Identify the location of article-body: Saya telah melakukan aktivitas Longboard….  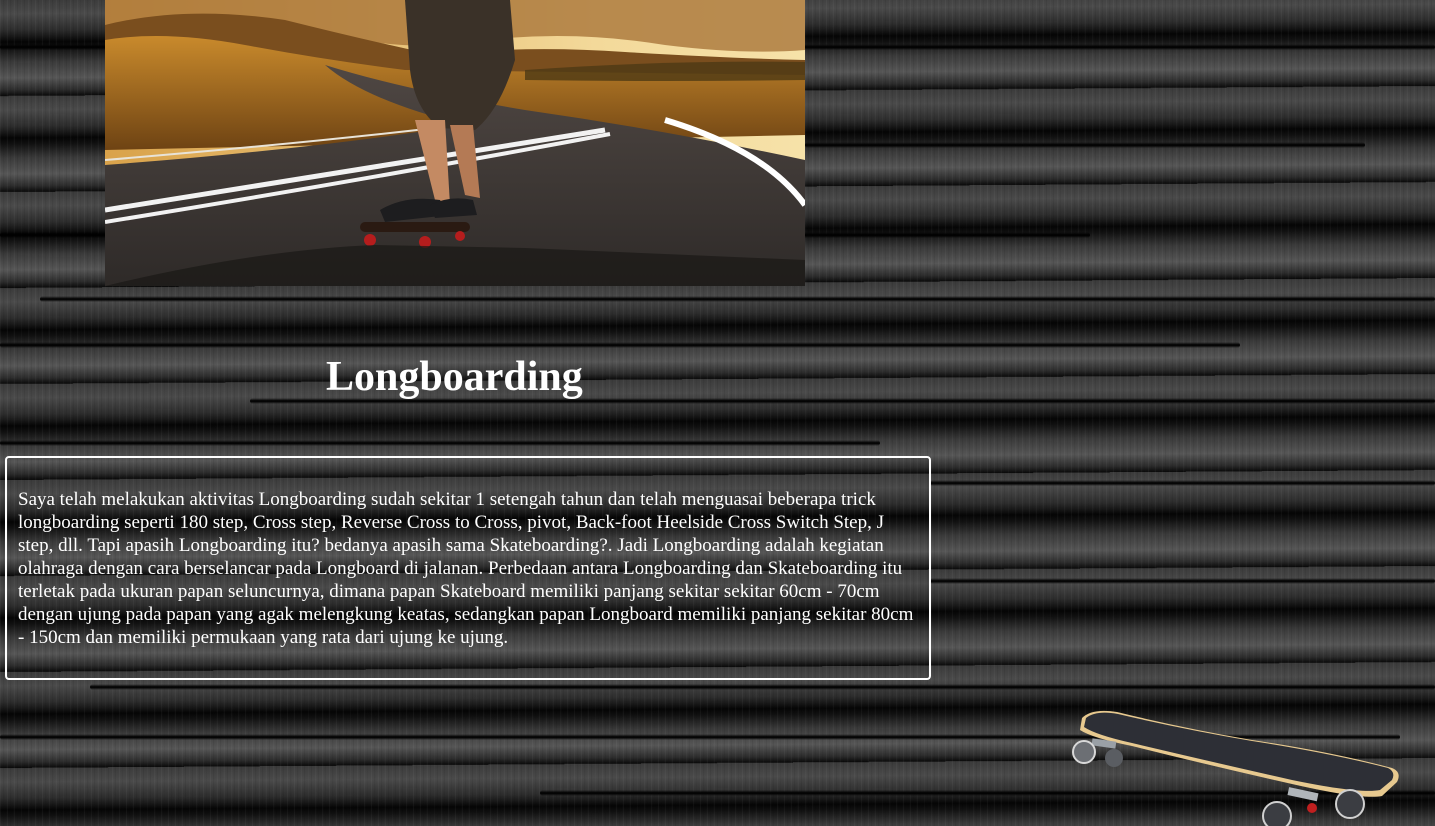
(466, 568).